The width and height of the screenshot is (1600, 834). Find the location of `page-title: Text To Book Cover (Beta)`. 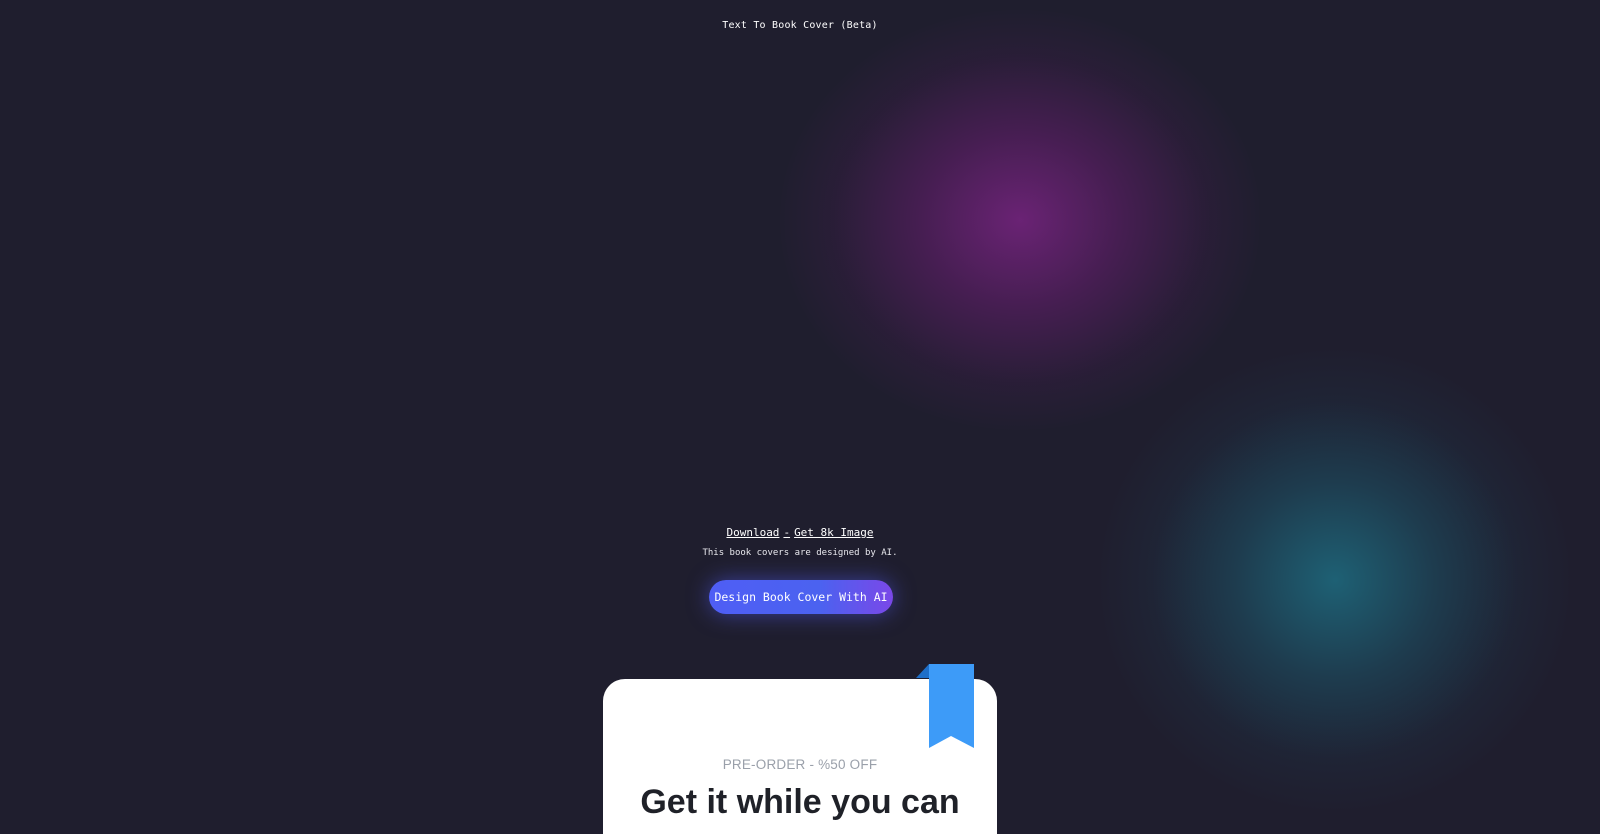

page-title: Text To Book Cover (Beta) is located at coordinates (800, 25).